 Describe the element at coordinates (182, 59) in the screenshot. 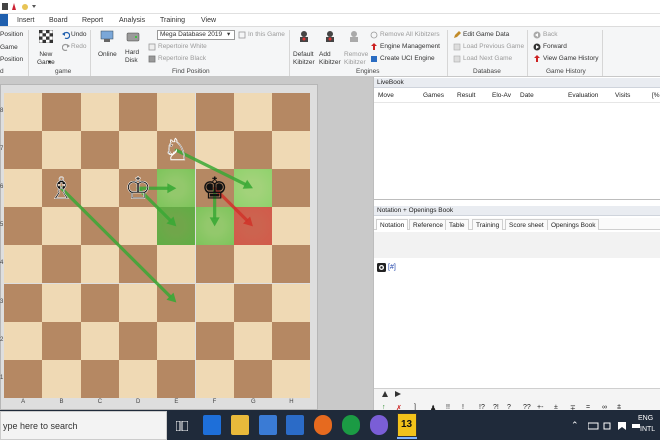

I see `repertoire-black-button: Repertoire Black` at that location.